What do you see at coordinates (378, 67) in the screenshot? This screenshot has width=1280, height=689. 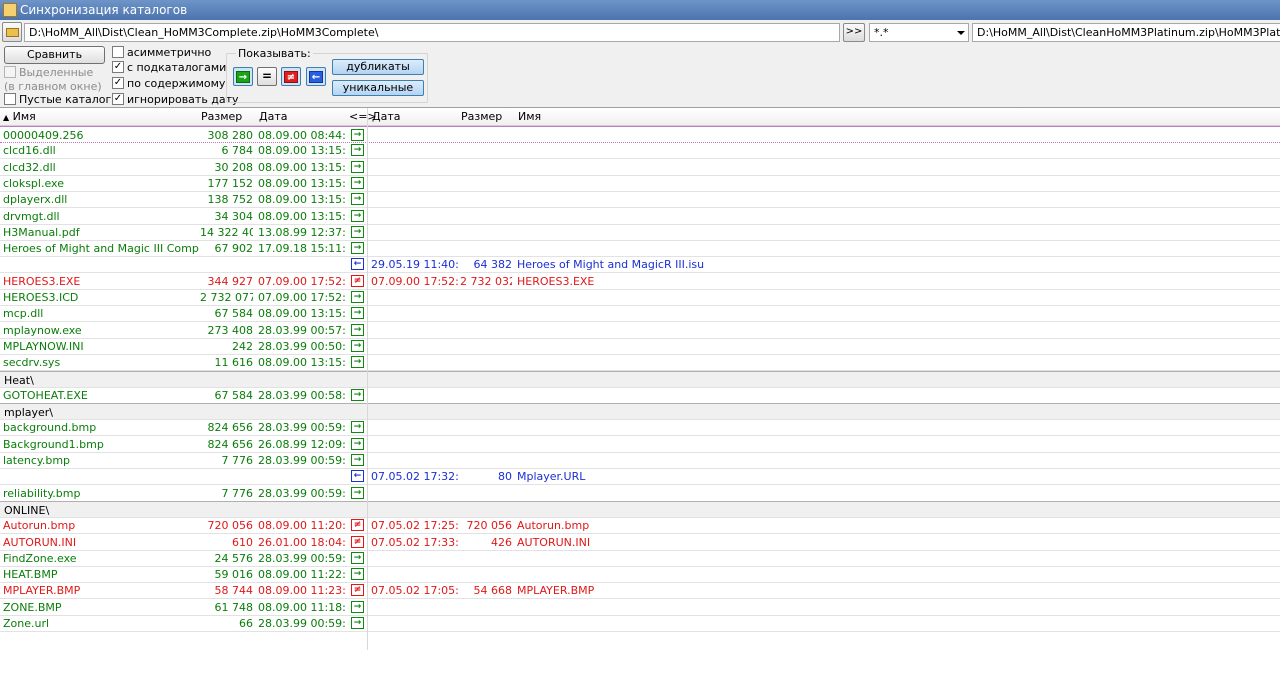 I see `duplicates-button: дубликаты` at bounding box center [378, 67].